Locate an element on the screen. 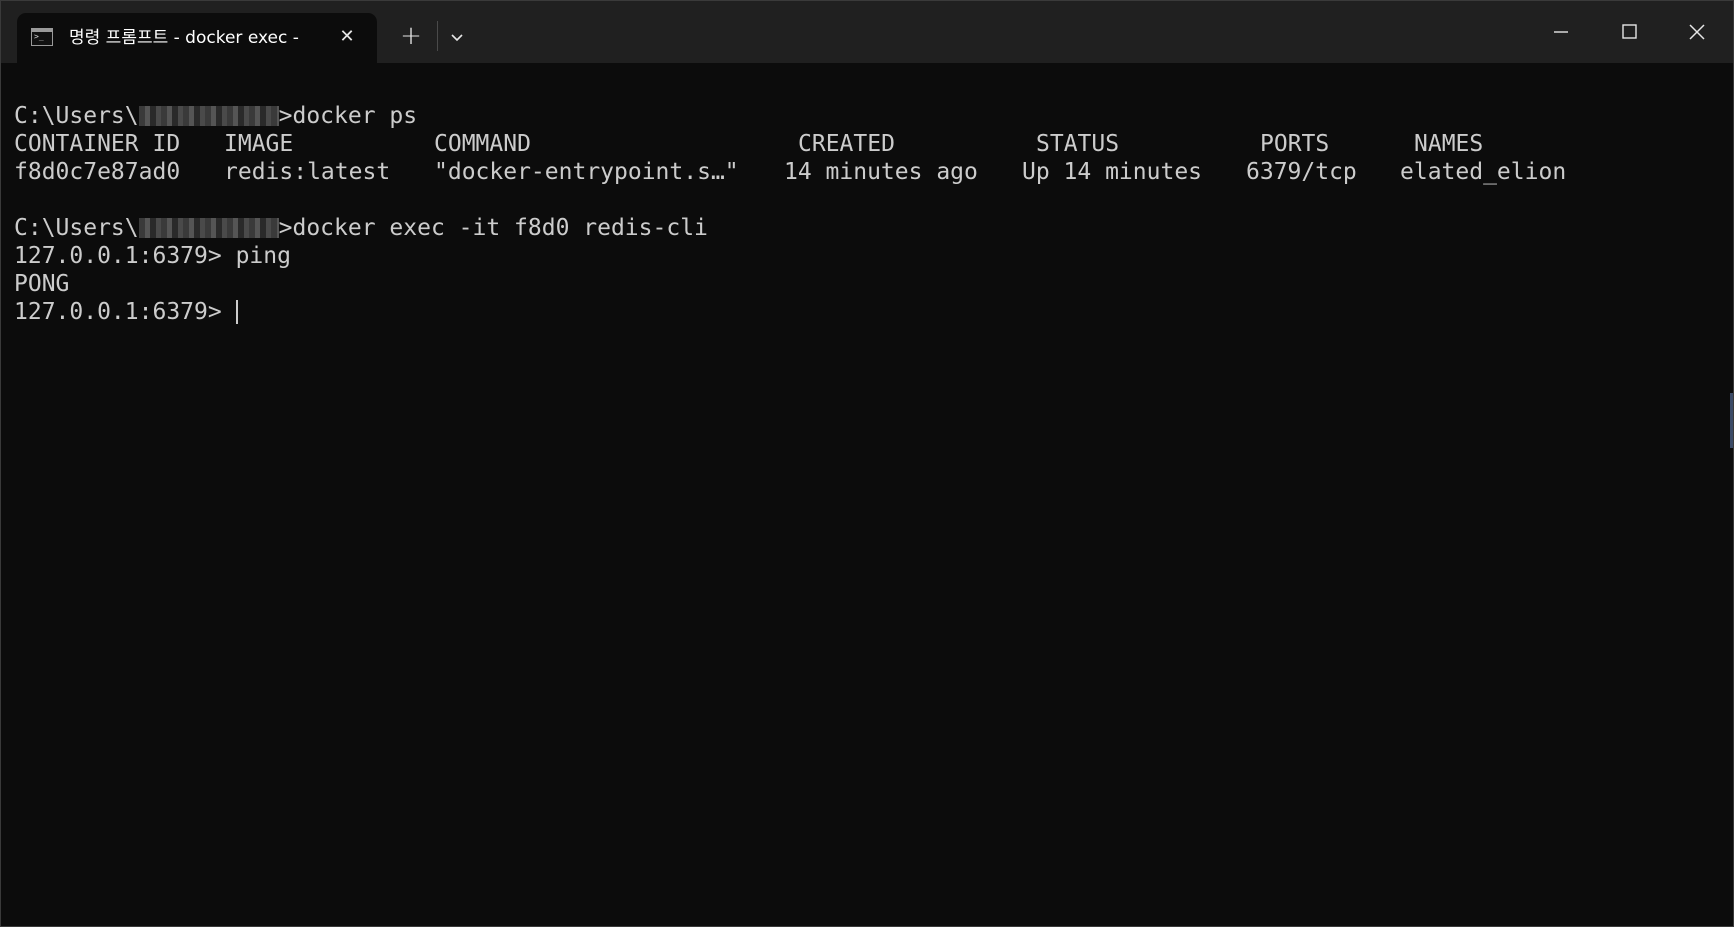  text-cursor is located at coordinates (236, 312).